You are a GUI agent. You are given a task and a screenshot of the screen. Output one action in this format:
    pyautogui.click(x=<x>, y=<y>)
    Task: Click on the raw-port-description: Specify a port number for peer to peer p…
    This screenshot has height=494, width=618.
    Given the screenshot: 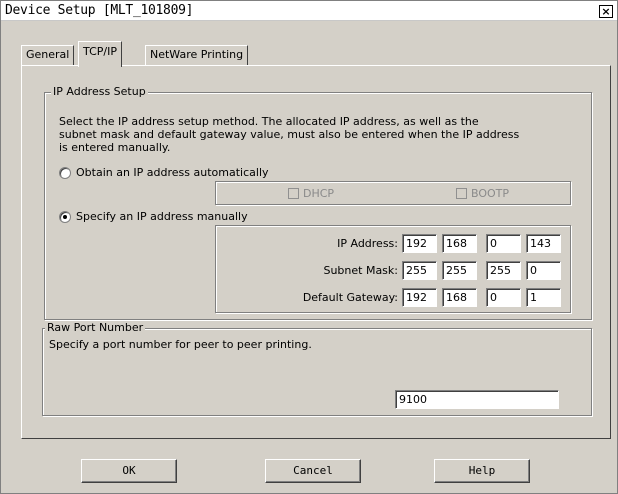 What is the action you would take?
    pyautogui.click(x=180, y=344)
    